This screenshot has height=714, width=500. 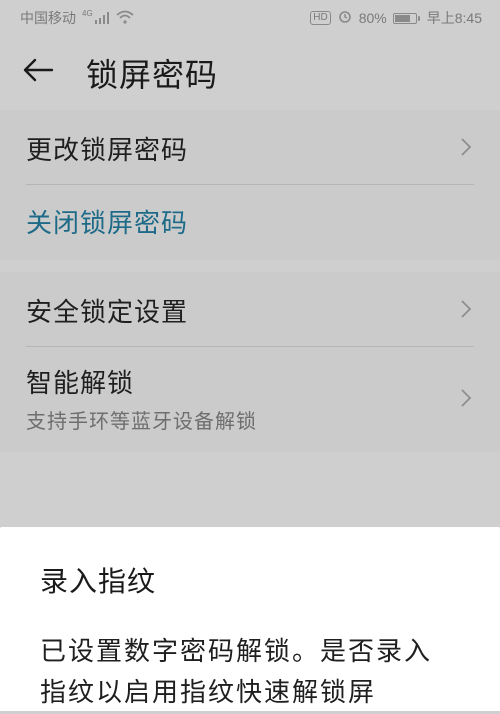 I want to click on carrier-name: 中国移动, so click(x=48, y=18).